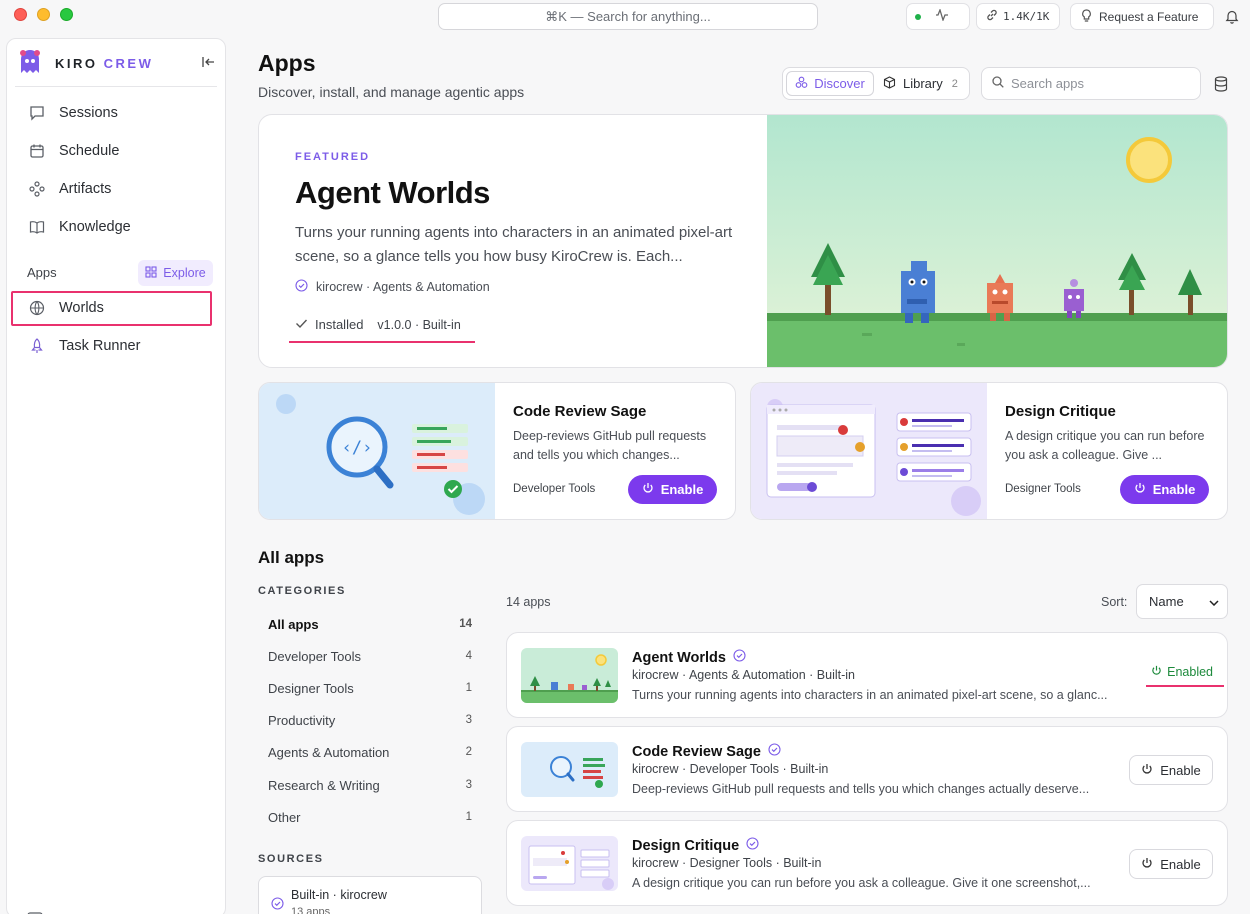 The width and height of the screenshot is (1250, 914). I want to click on search-apps-input: Search apps, so click(1091, 83).